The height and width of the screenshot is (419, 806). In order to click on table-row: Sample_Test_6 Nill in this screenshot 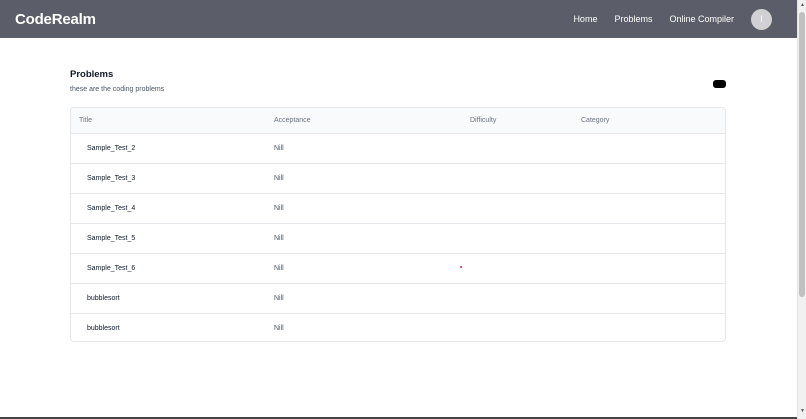, I will do `click(398, 269)`.